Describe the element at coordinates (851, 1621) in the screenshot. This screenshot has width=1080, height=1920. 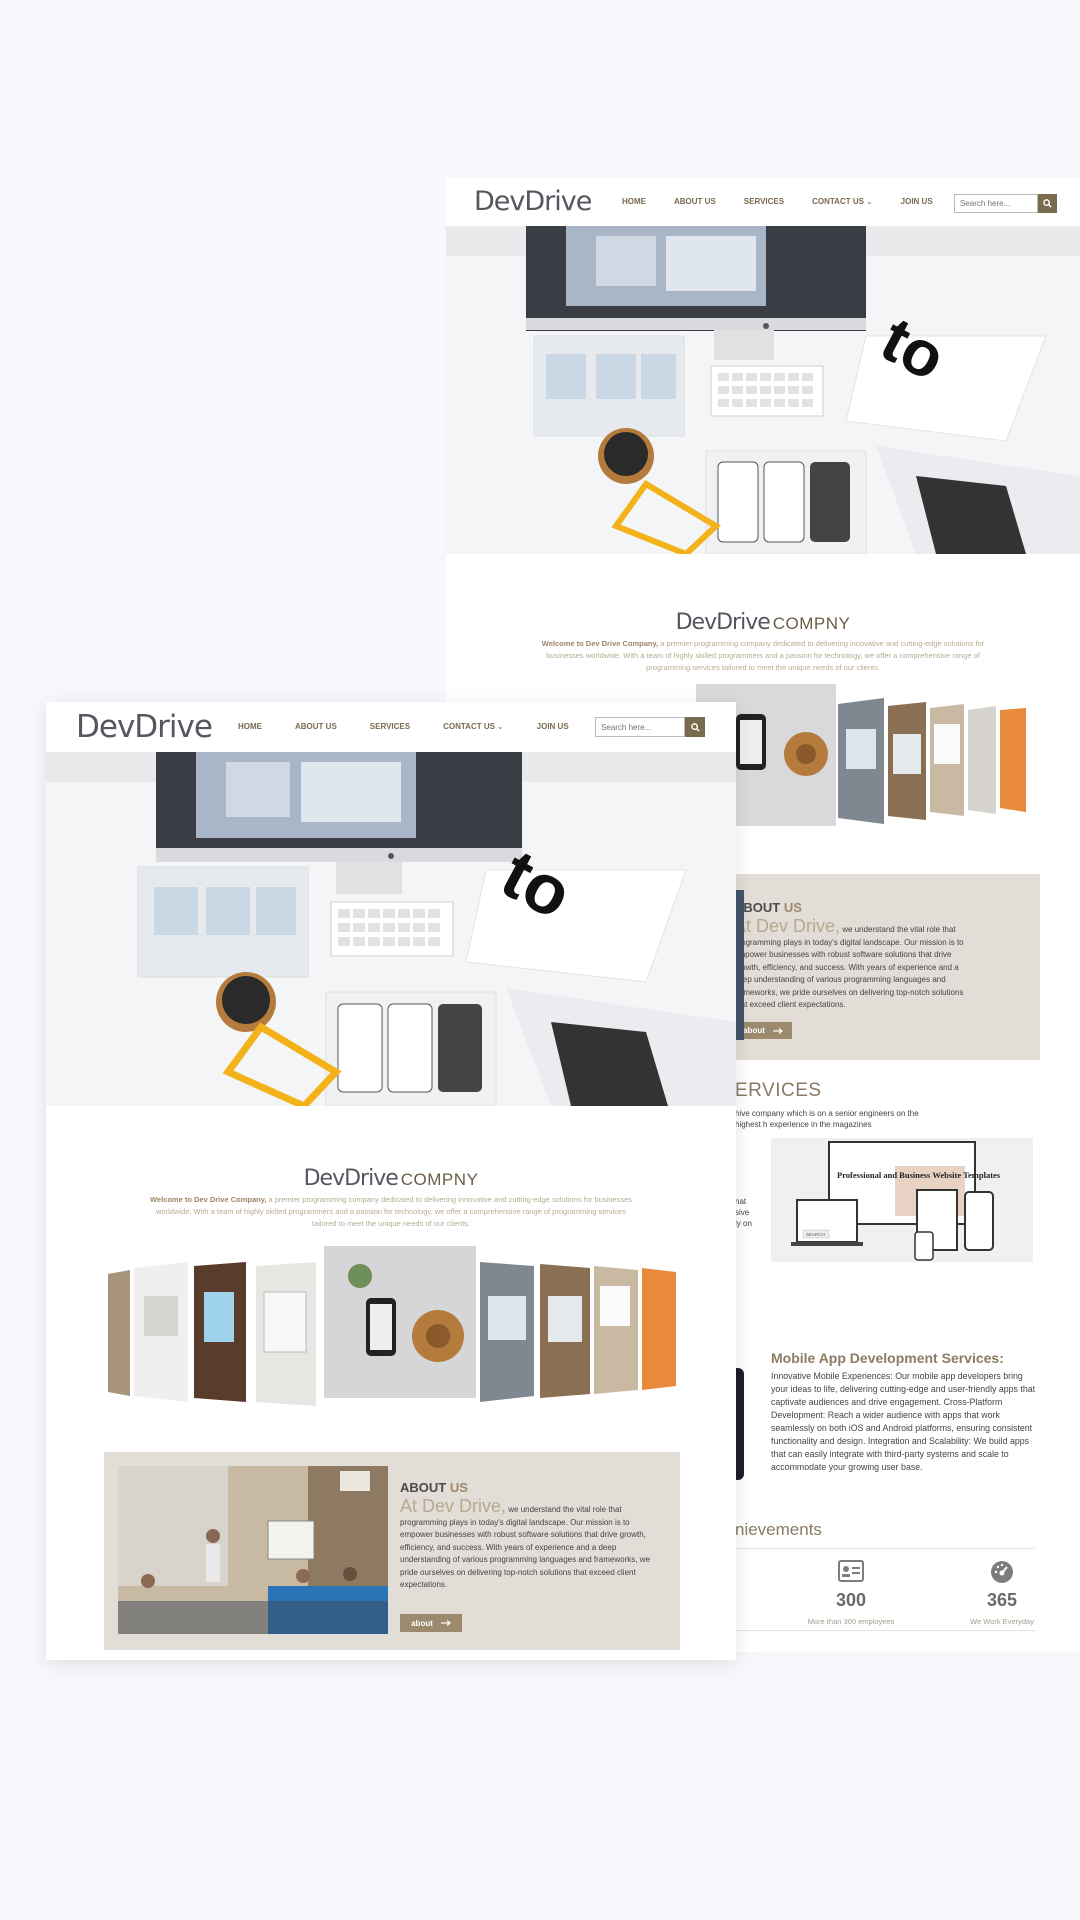
I see `stat-caption: More than 300 employees` at that location.